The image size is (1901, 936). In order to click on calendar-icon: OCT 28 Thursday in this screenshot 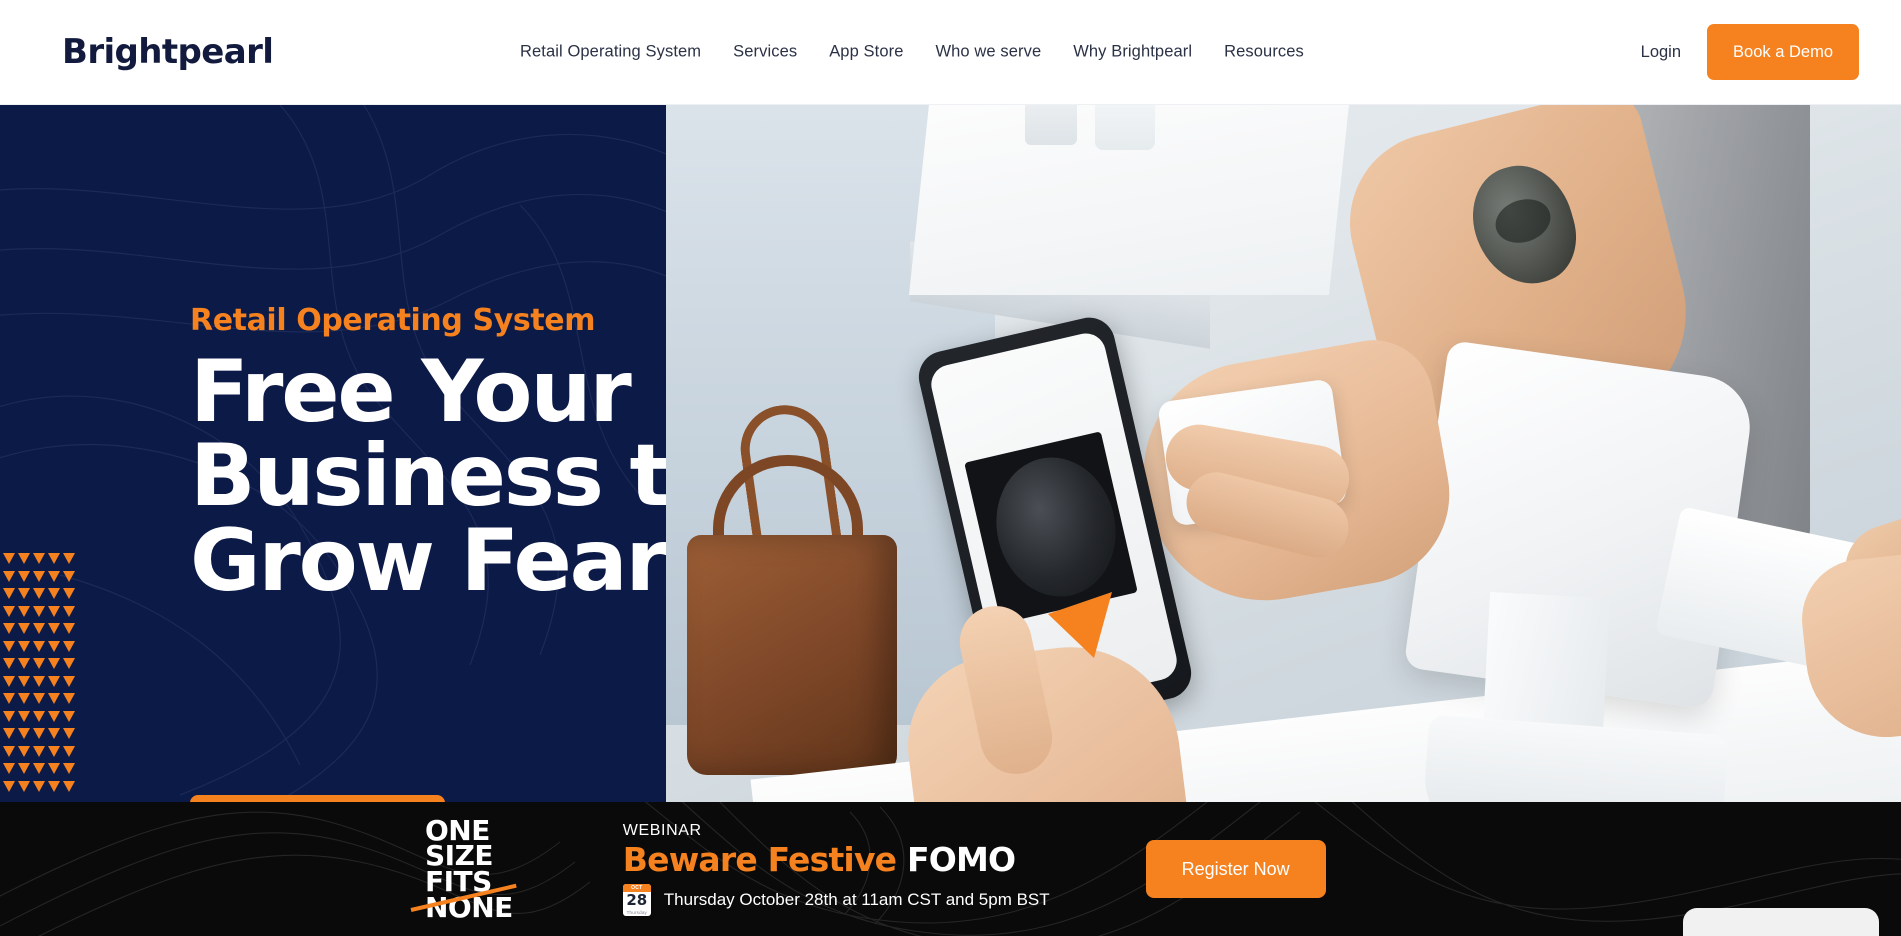, I will do `click(636, 900)`.